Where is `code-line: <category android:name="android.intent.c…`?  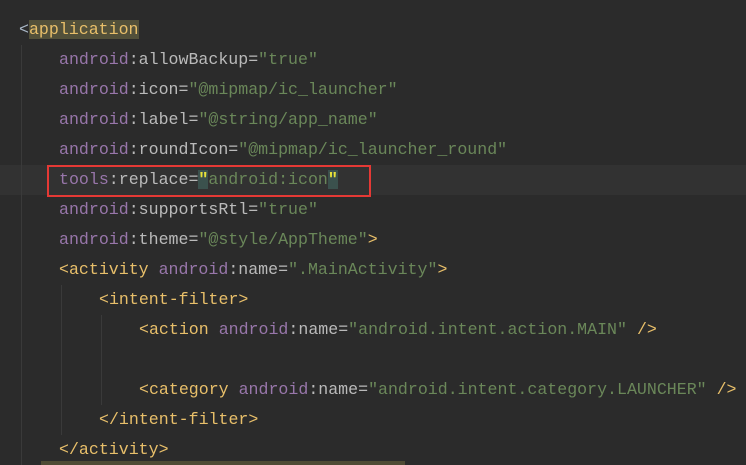 code-line: <category android:name="android.intent.c… is located at coordinates (373, 390).